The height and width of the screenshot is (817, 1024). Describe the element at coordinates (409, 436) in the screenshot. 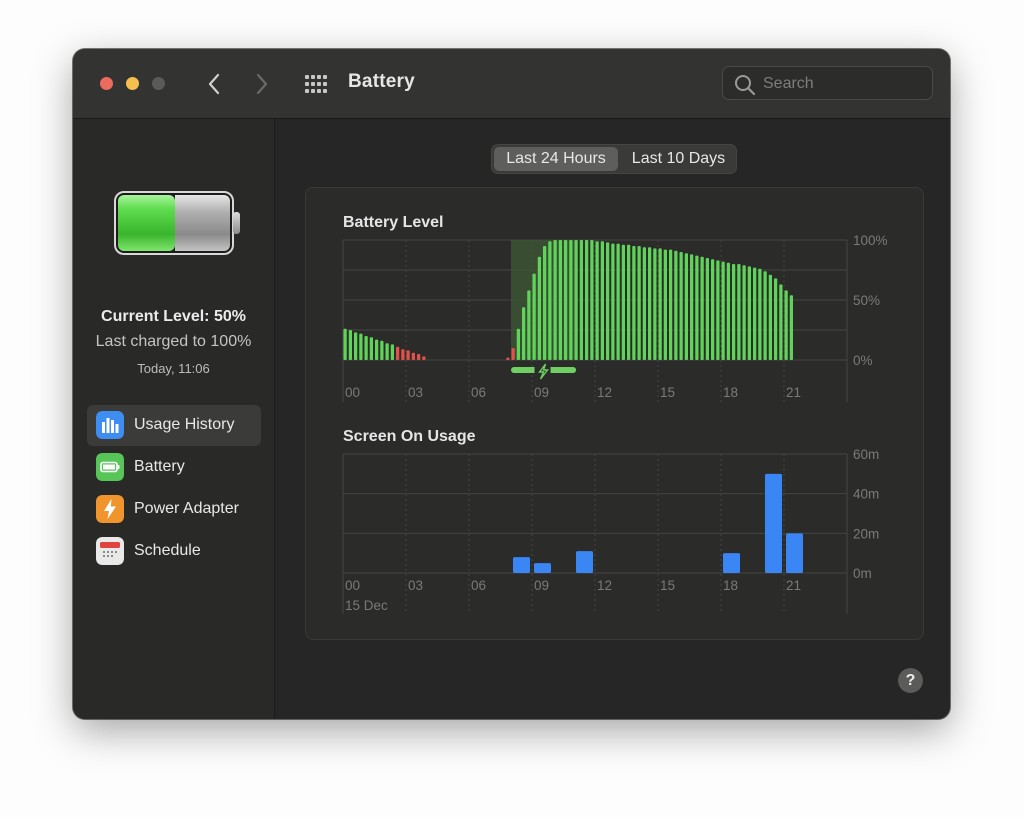

I see `screen-on-usage-title: Screen On Usage` at that location.